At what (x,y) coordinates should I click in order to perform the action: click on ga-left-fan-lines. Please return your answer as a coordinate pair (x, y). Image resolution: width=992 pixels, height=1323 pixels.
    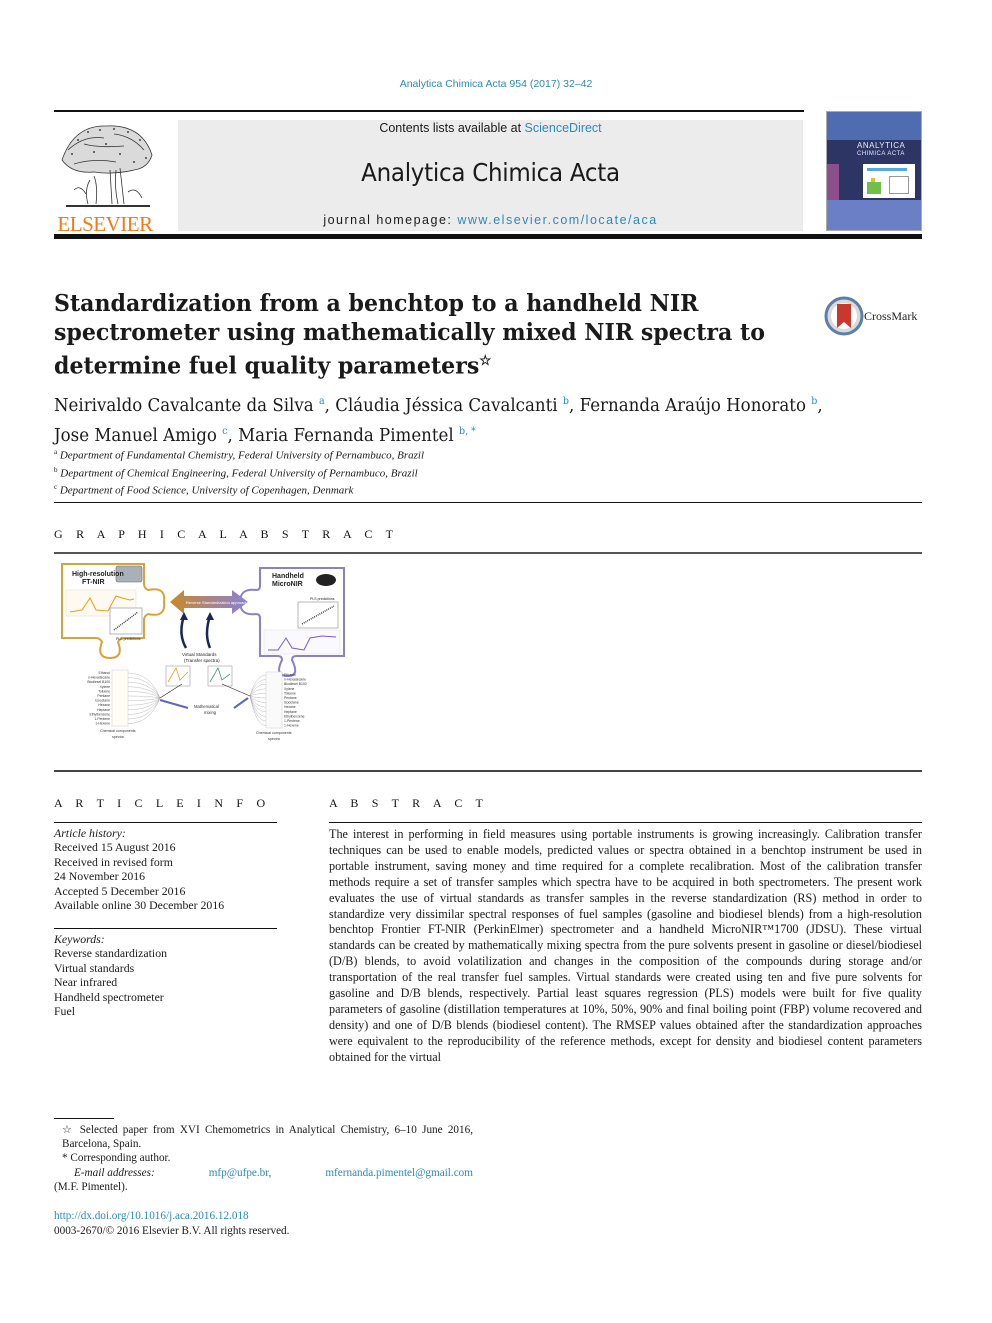
    Looking at the image, I should click on (144, 698).